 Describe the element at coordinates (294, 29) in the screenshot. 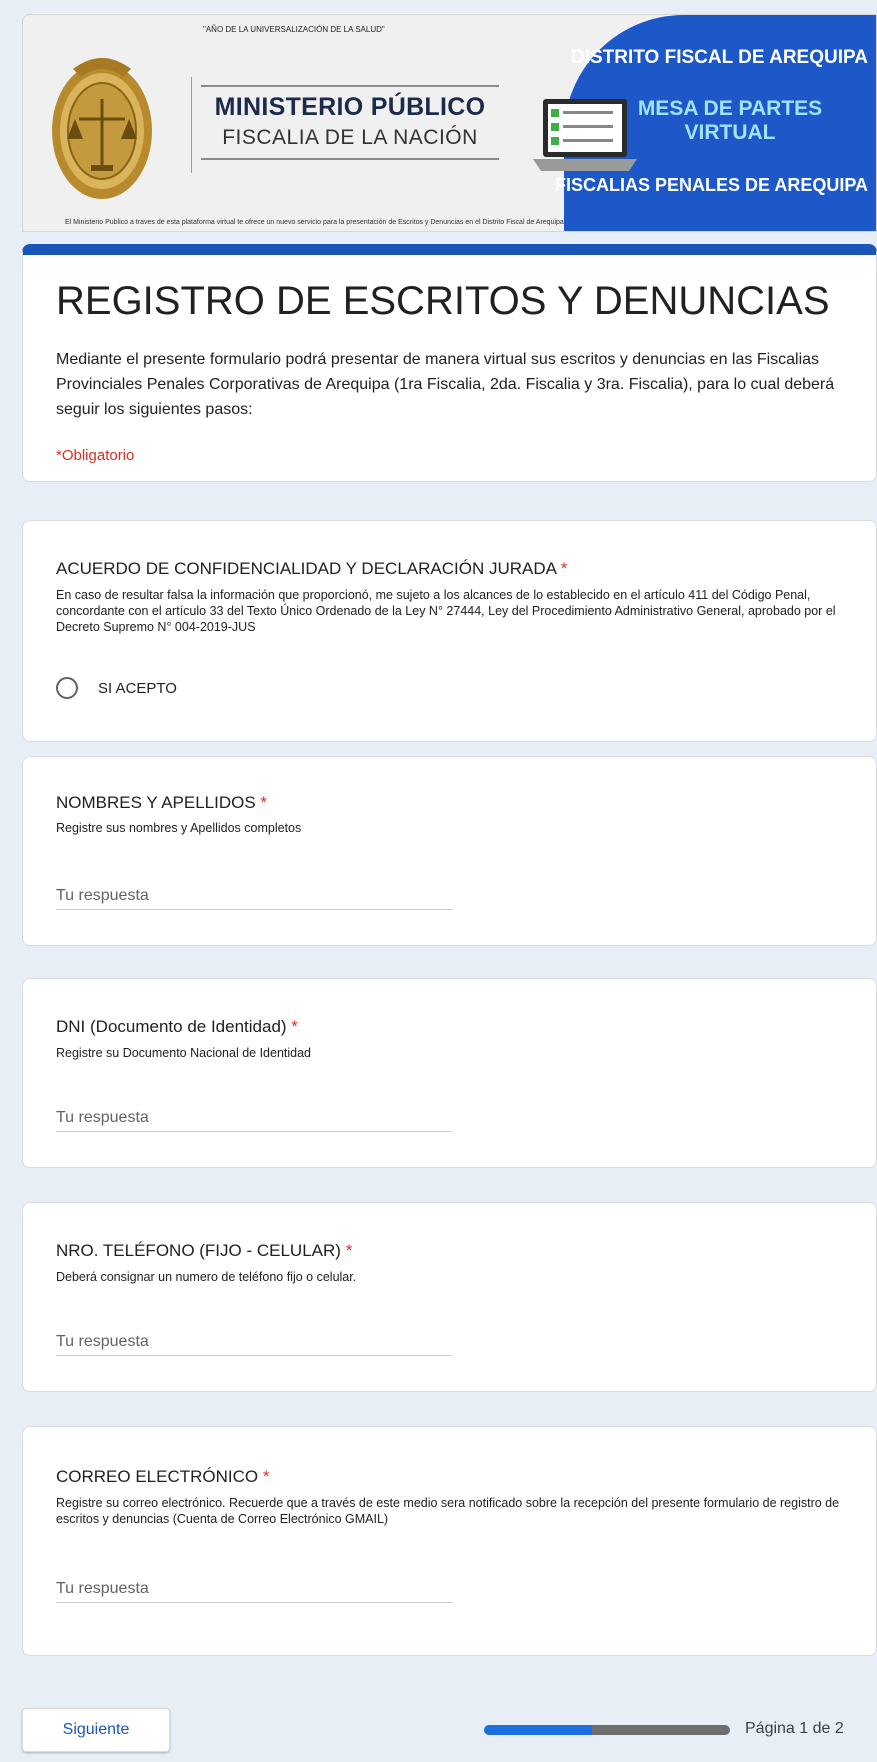

I see `year-motto: "AÑO DE LA UNIVERSALIZACIÓN DE LA SALUD"` at that location.